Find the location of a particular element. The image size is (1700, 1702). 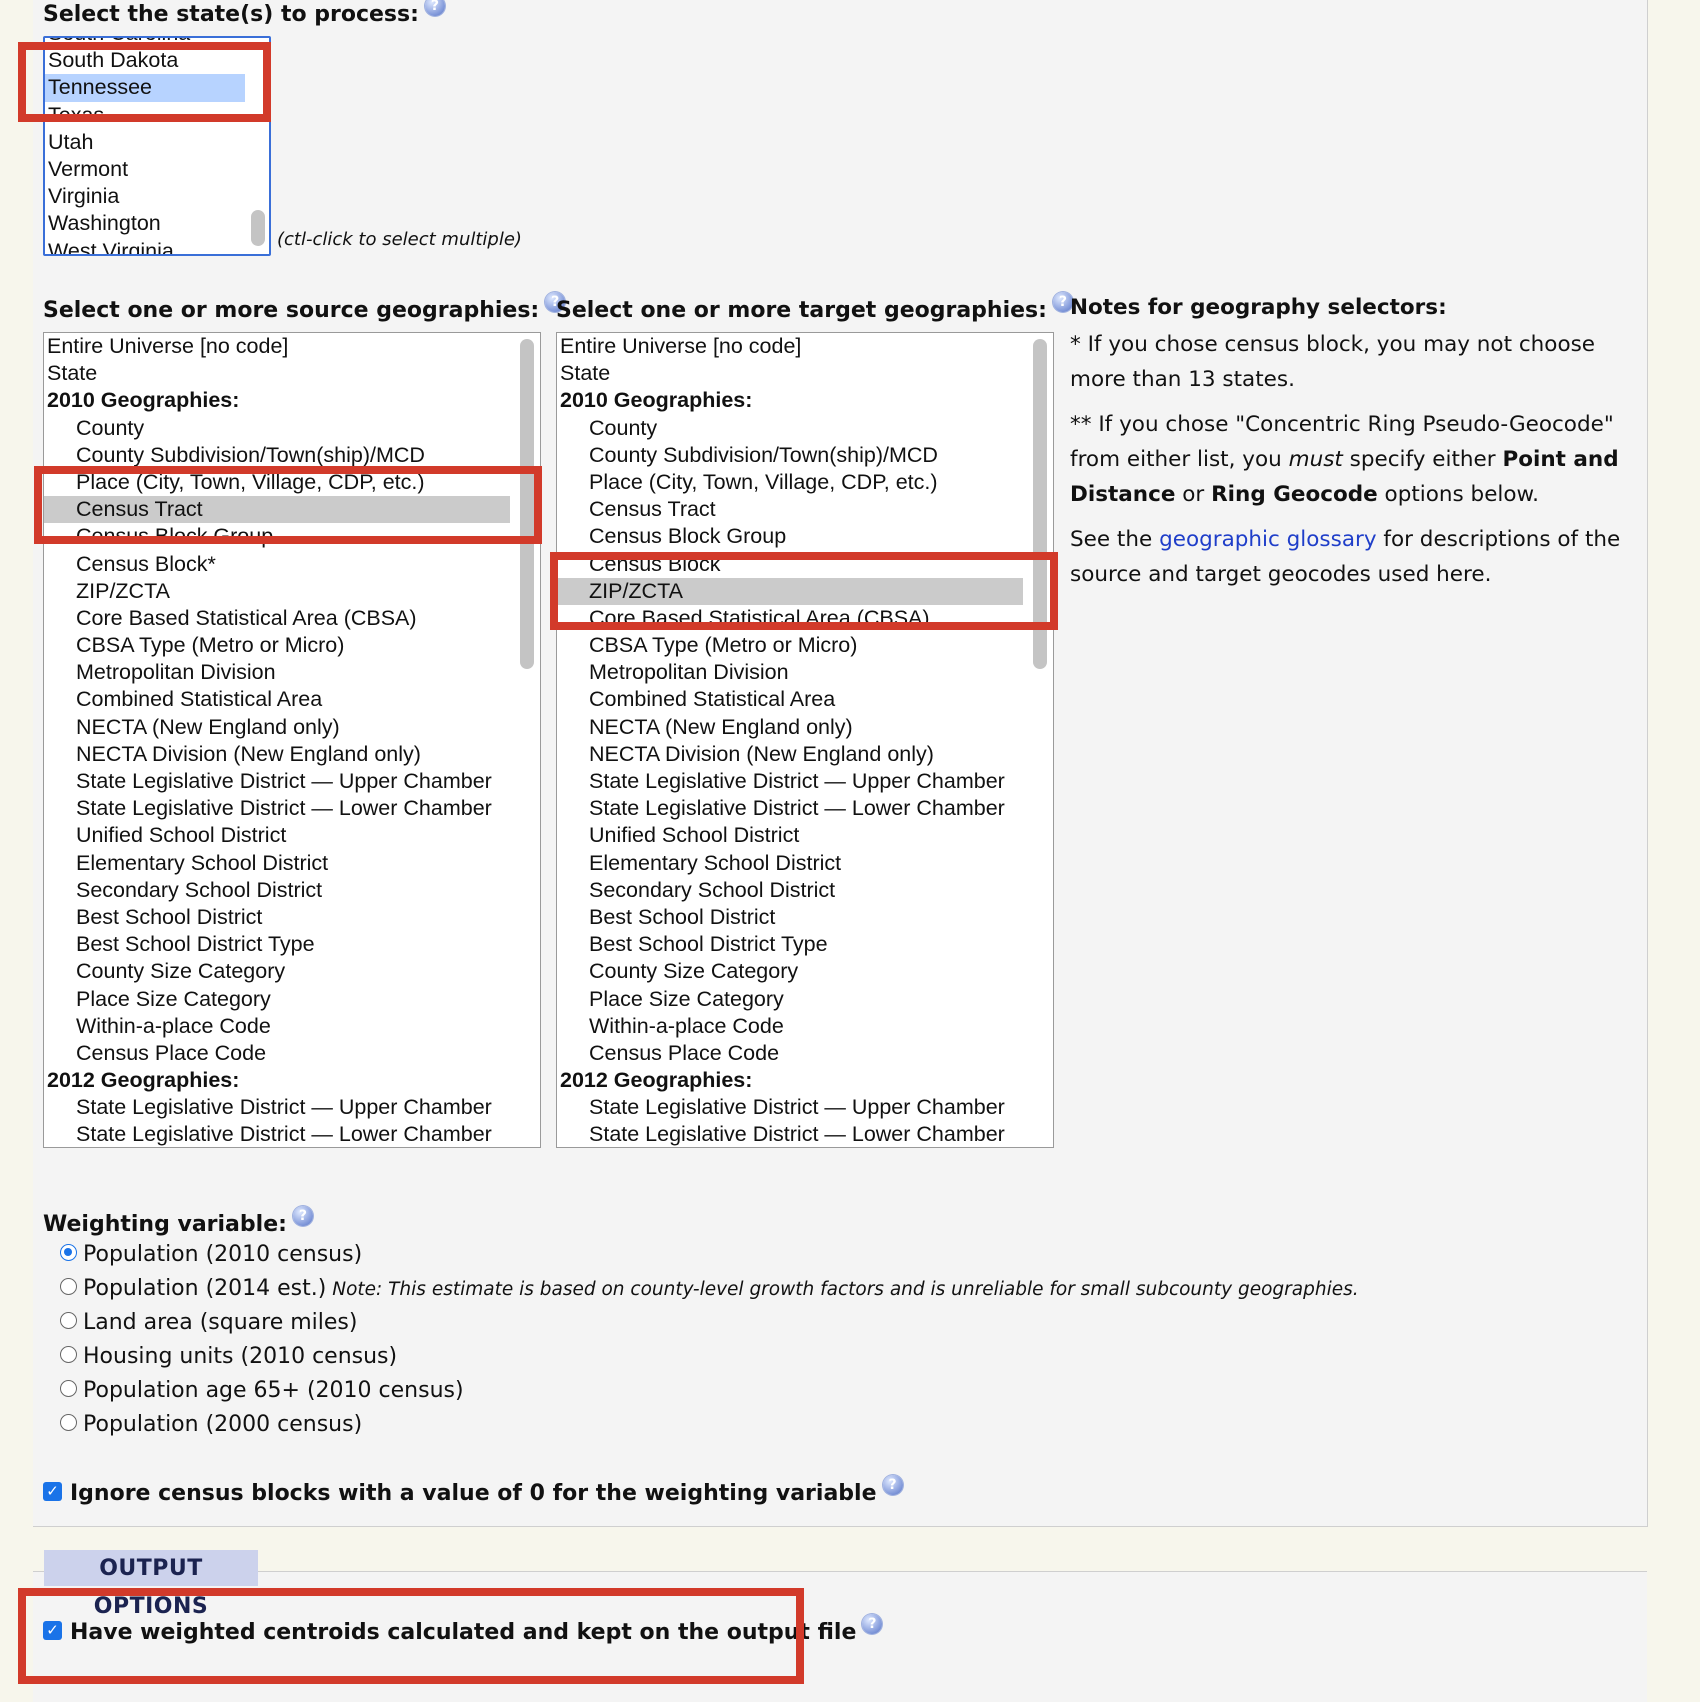

weighting-option: Population (2010 census) is located at coordinates (211, 1254).